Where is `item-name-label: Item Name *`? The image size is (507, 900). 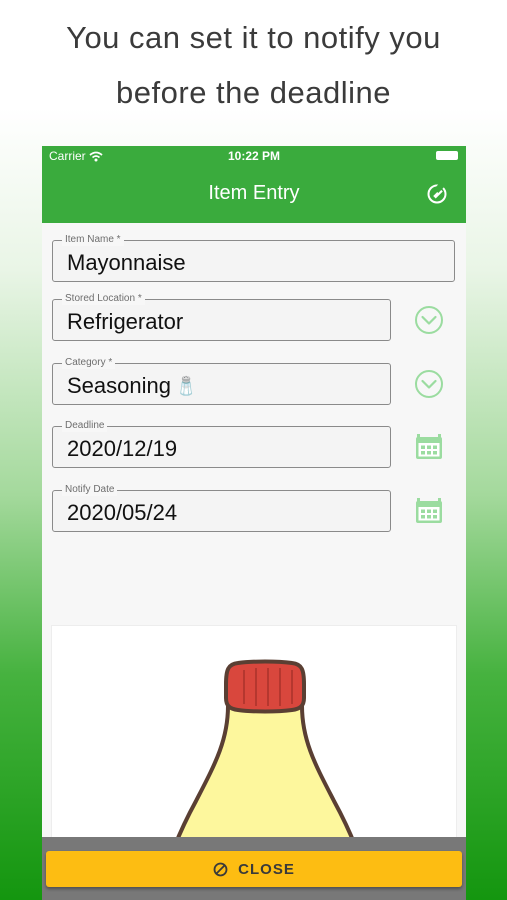 item-name-label: Item Name * is located at coordinates (93, 240).